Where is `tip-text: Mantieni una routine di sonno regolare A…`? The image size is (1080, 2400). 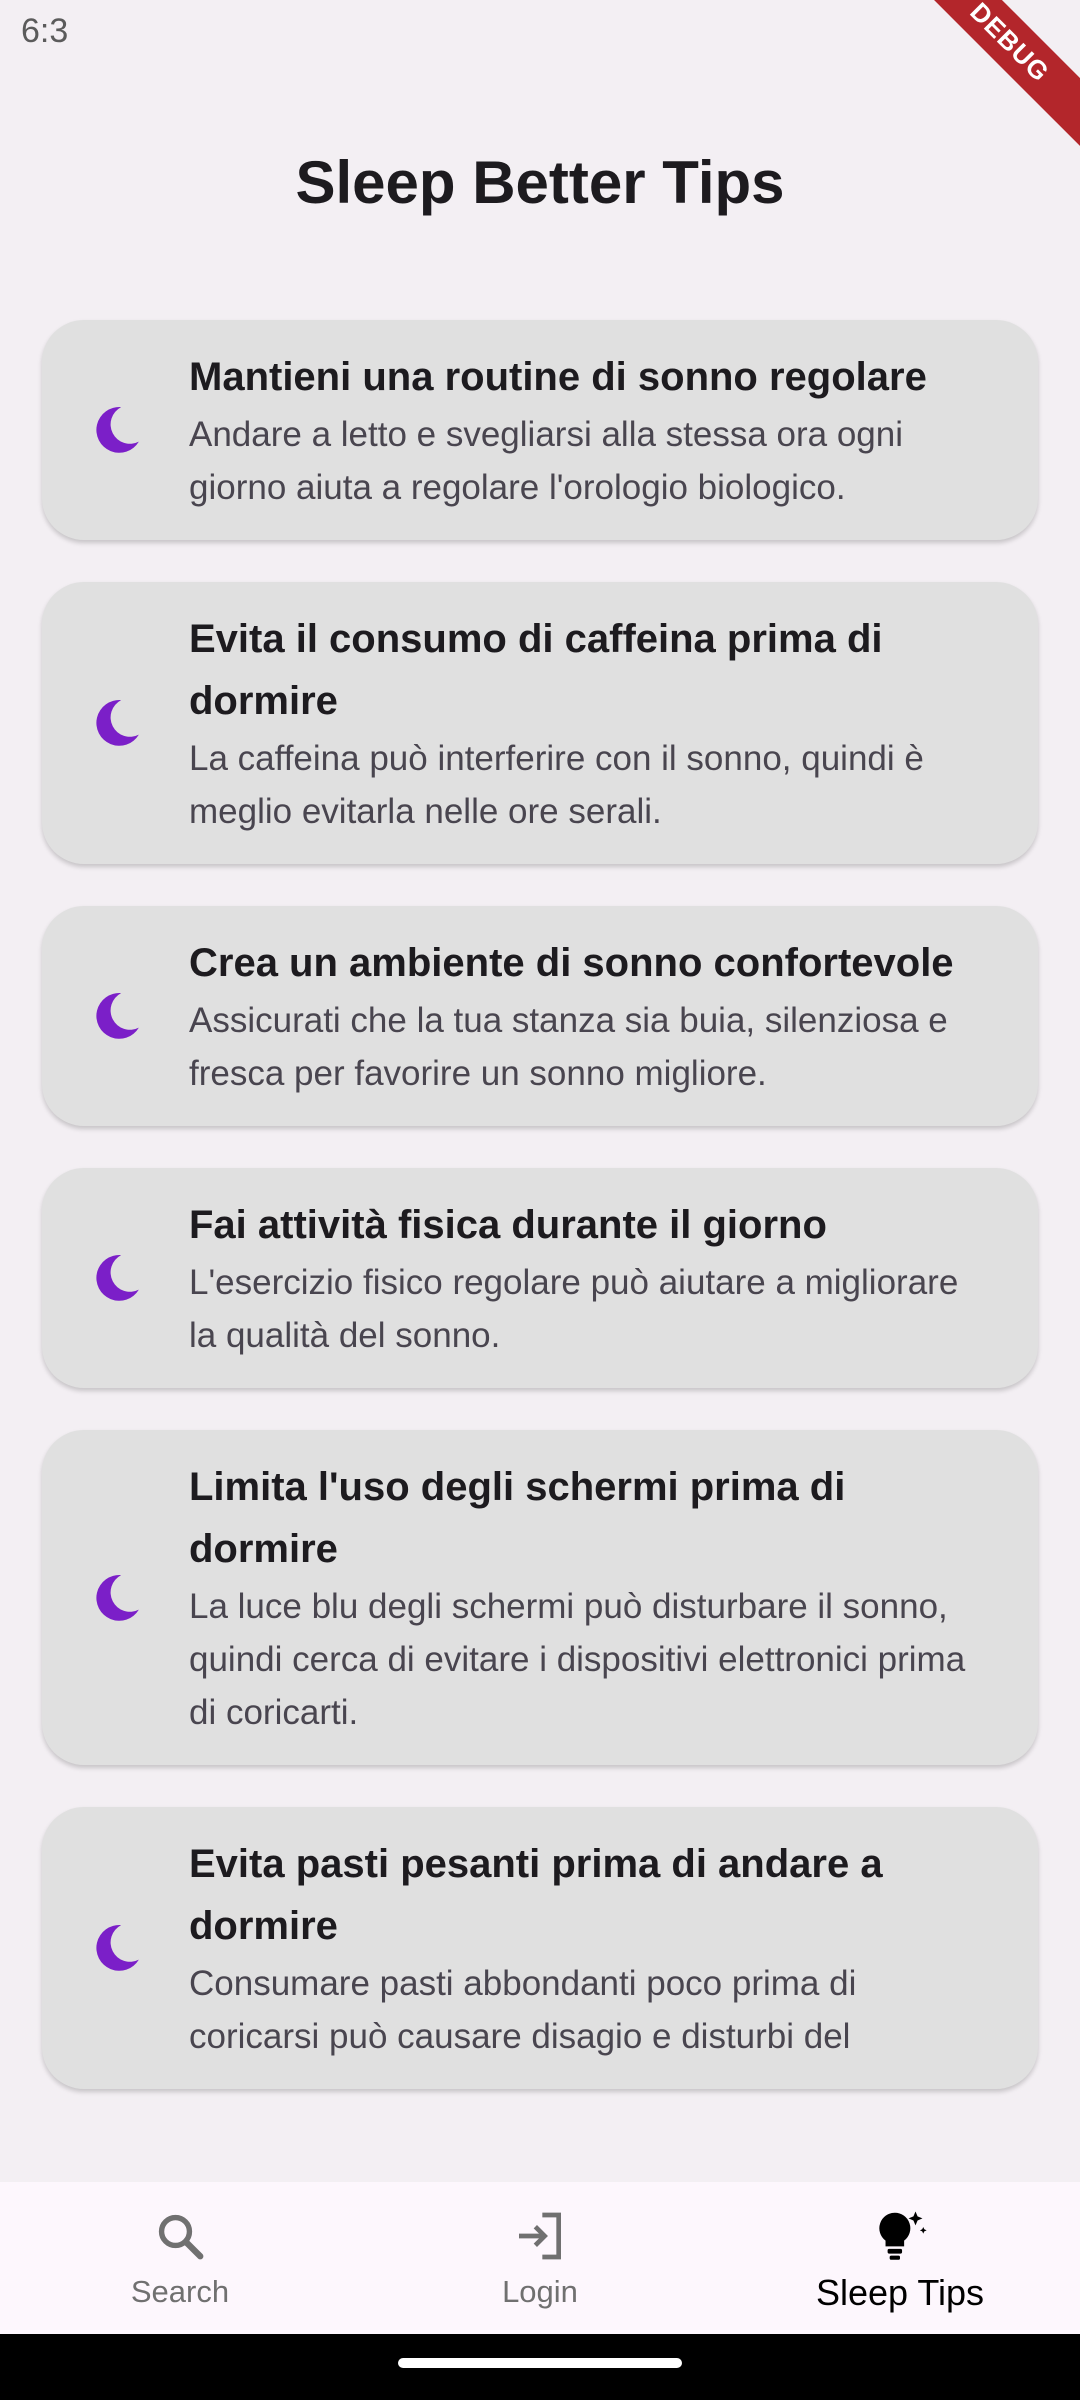 tip-text: Mantieni una routine di sonno regolare A… is located at coordinates (583, 430).